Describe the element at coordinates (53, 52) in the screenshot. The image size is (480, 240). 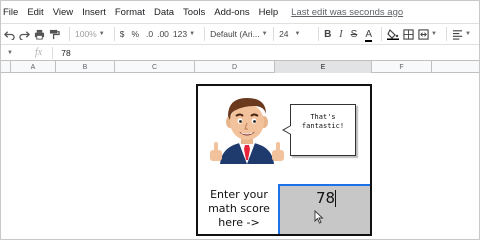
I see `formula-divider` at that location.